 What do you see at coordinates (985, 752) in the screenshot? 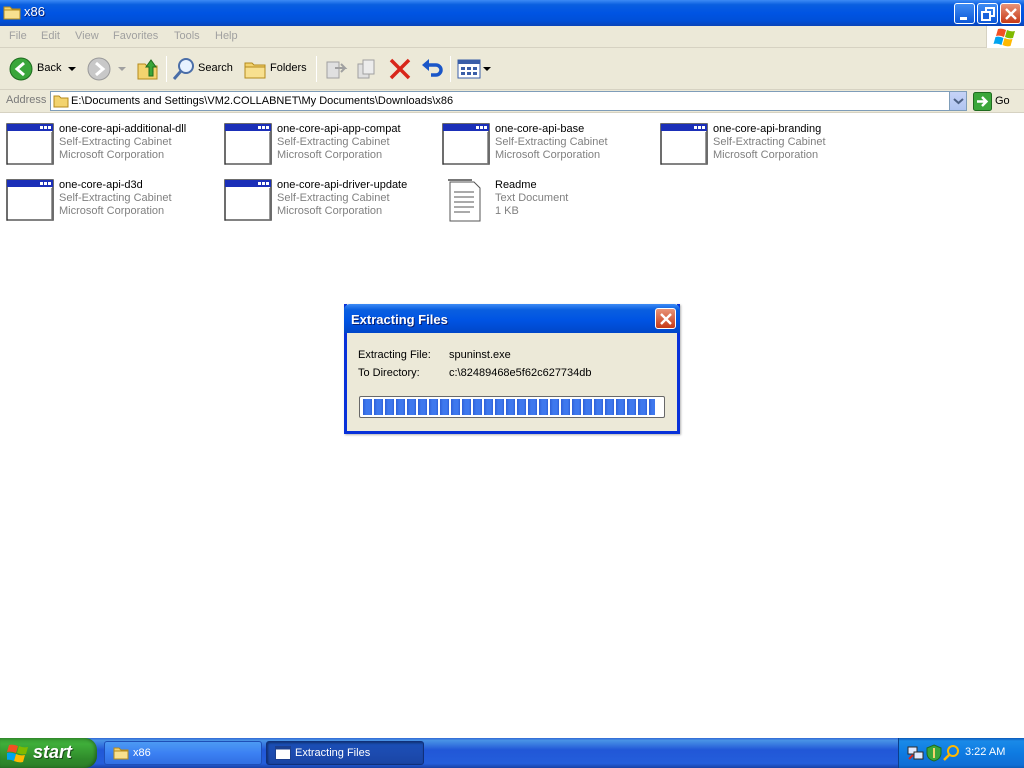
I see `taskbar-clock: 3:22 AM` at bounding box center [985, 752].